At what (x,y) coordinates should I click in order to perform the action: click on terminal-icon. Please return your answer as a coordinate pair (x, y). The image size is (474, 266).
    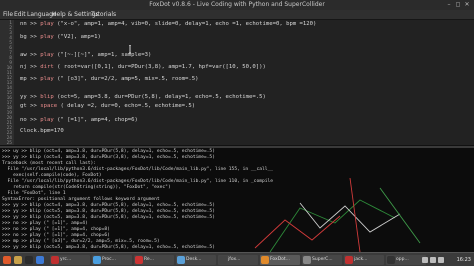
    Looking at the image, I should click on (29, 260).